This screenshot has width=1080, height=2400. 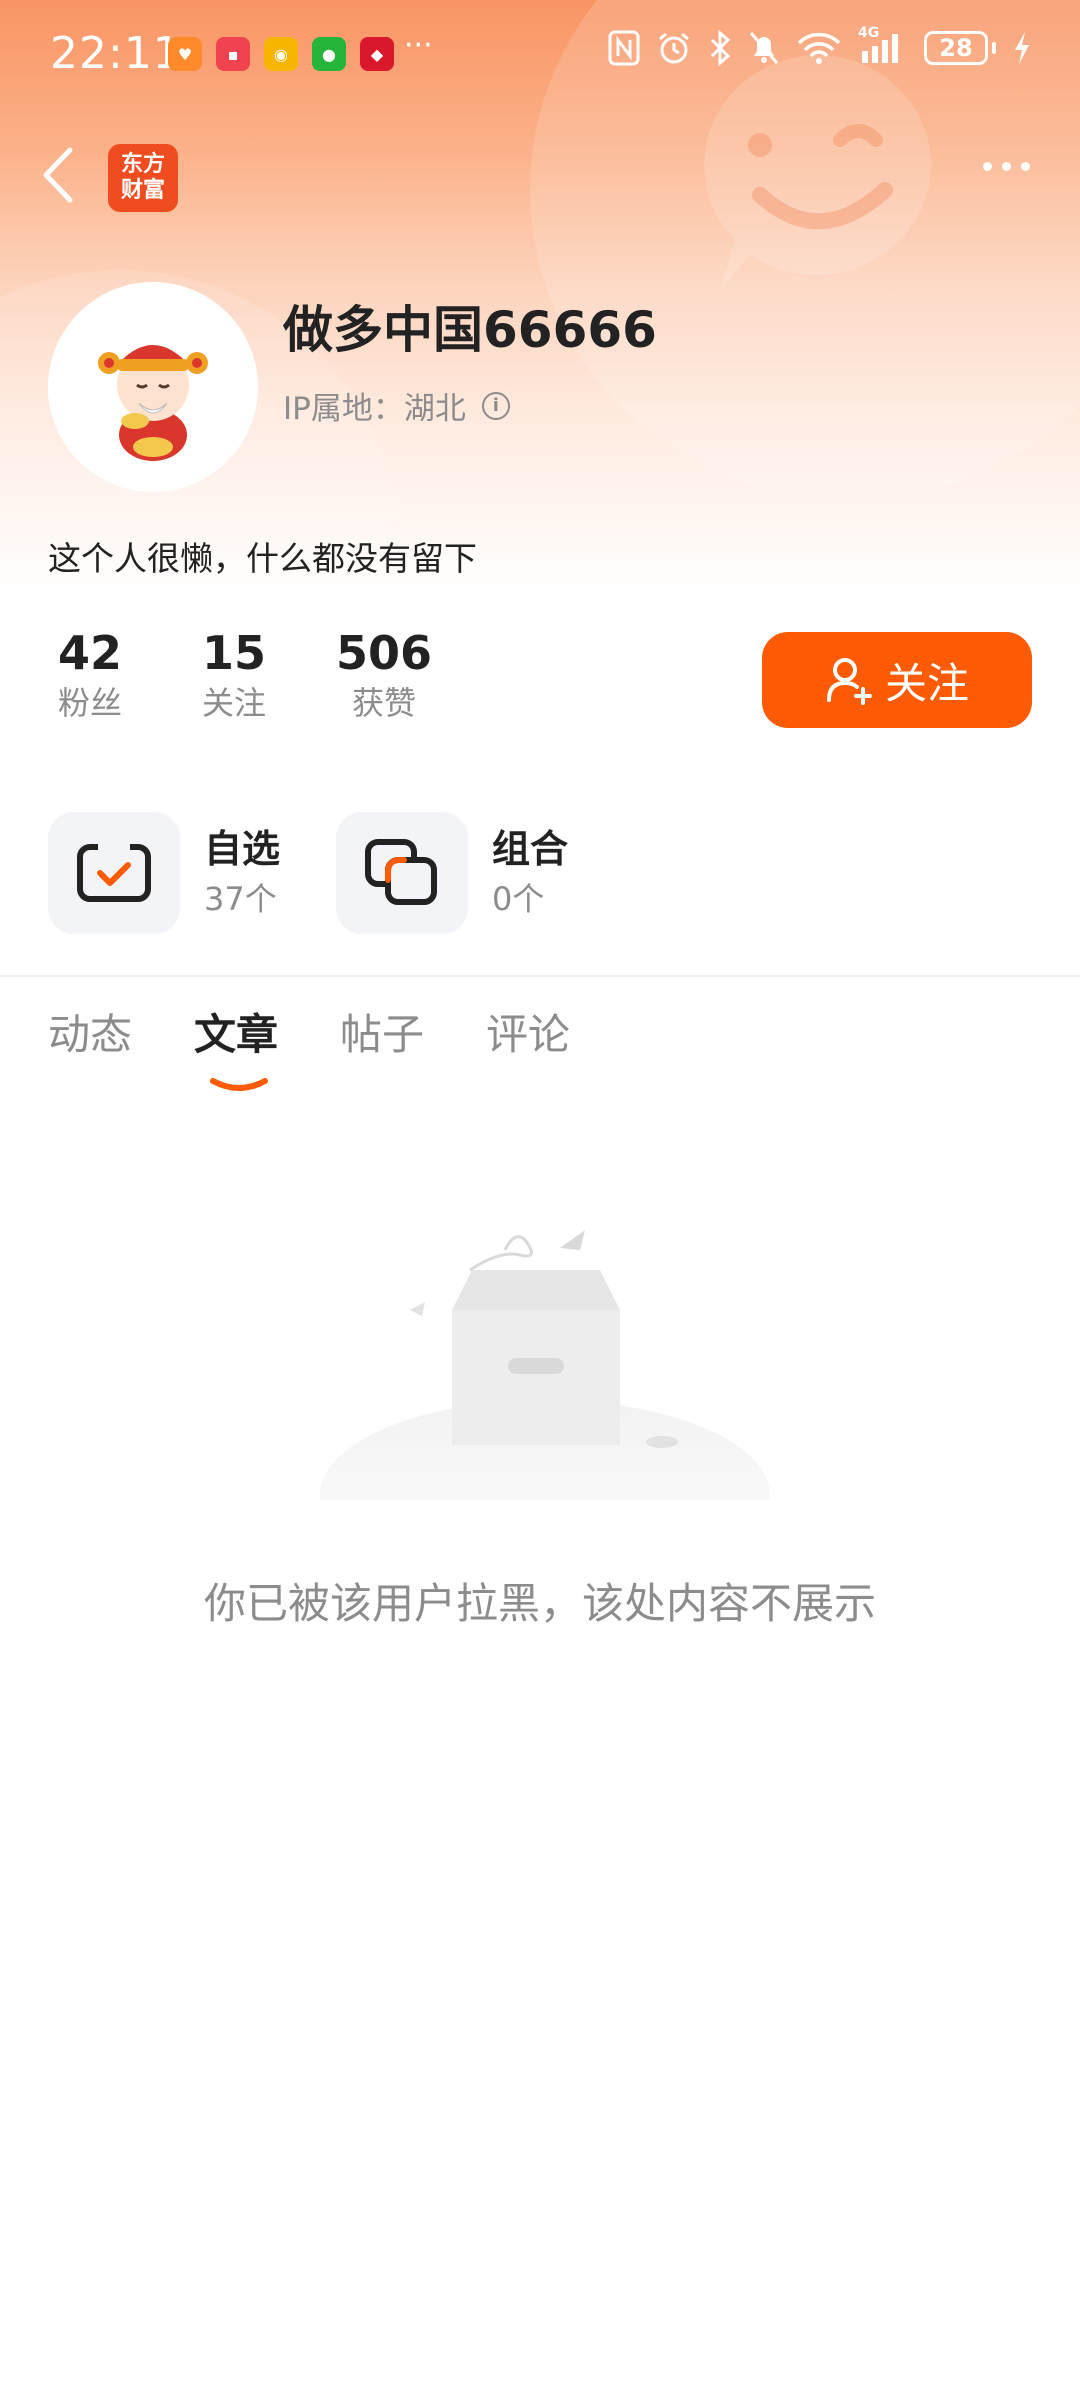 I want to click on add-user-icon, so click(x=849, y=681).